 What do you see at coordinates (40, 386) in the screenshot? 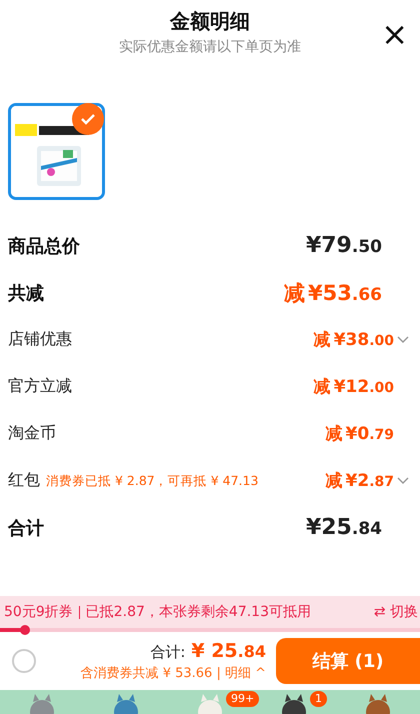
I see `row-label: 官方立减` at bounding box center [40, 386].